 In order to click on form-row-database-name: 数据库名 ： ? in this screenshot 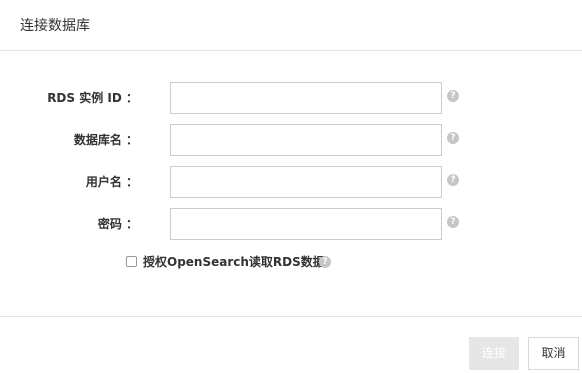, I will do `click(291, 140)`.